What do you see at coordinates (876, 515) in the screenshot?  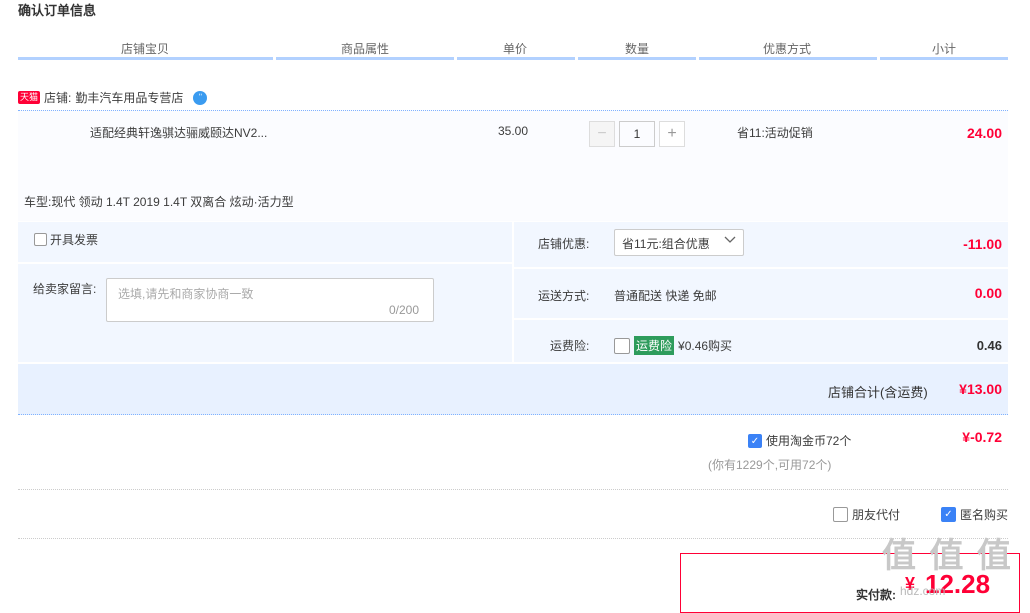 I see `friend-pay-label: 朋友代付` at bounding box center [876, 515].